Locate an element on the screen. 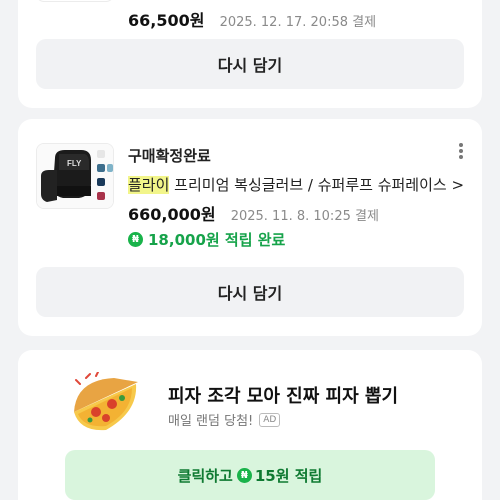 The image size is (500, 500). brand-name: 플라이 is located at coordinates (149, 185).